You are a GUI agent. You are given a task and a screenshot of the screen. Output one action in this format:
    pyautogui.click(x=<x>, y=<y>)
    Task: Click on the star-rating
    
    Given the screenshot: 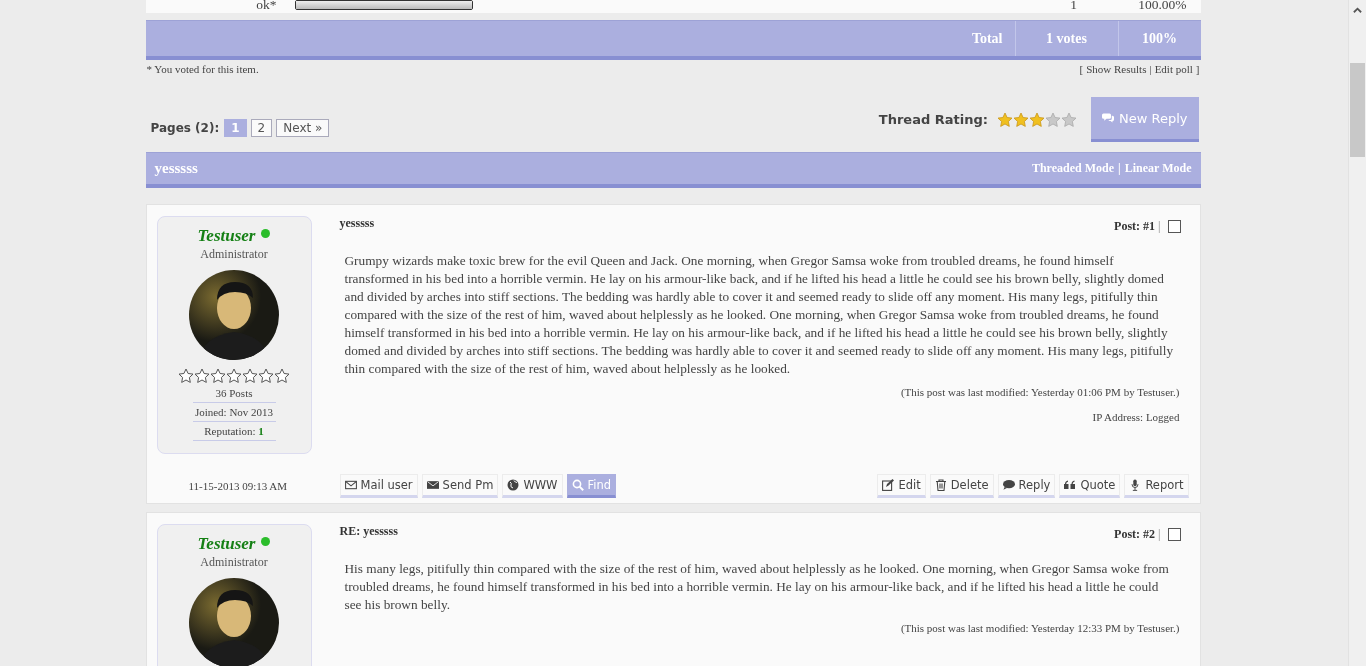 What is the action you would take?
    pyautogui.click(x=1037, y=119)
    